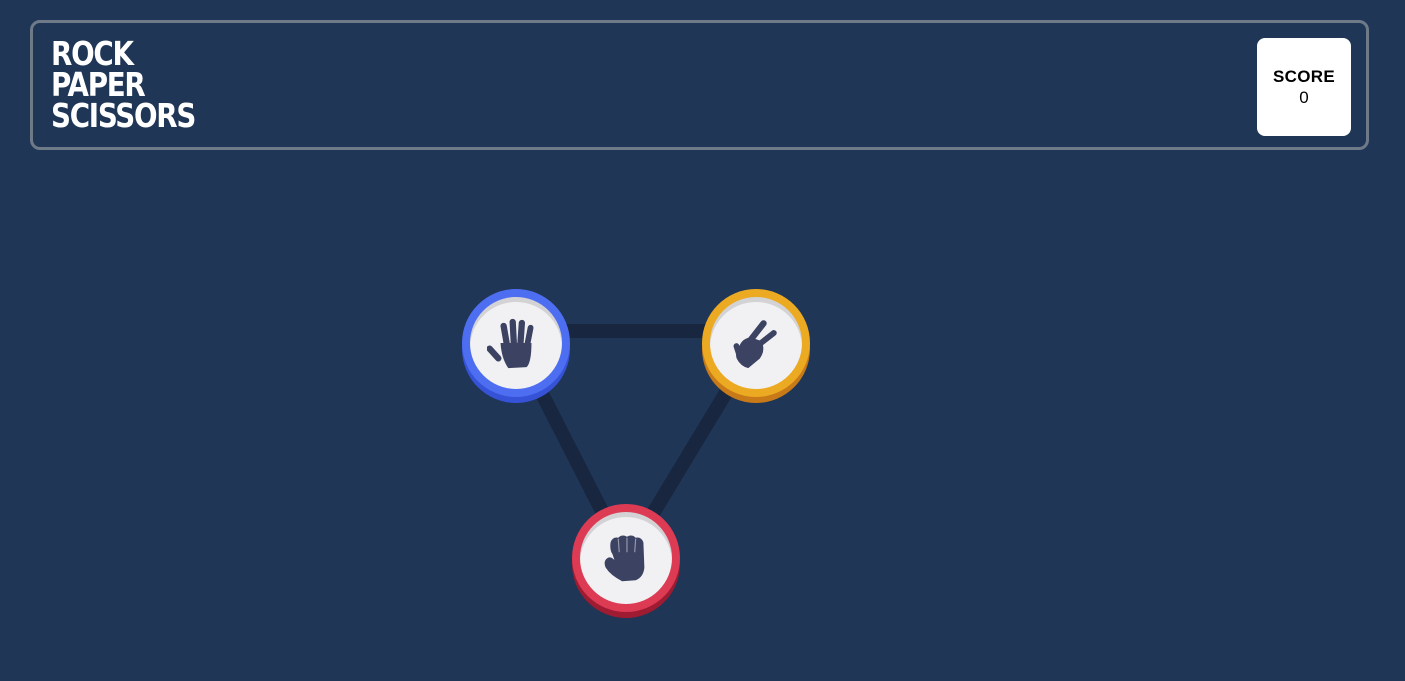 The width and height of the screenshot is (1405, 681). I want to click on paper-hand-icon, so click(510, 343).